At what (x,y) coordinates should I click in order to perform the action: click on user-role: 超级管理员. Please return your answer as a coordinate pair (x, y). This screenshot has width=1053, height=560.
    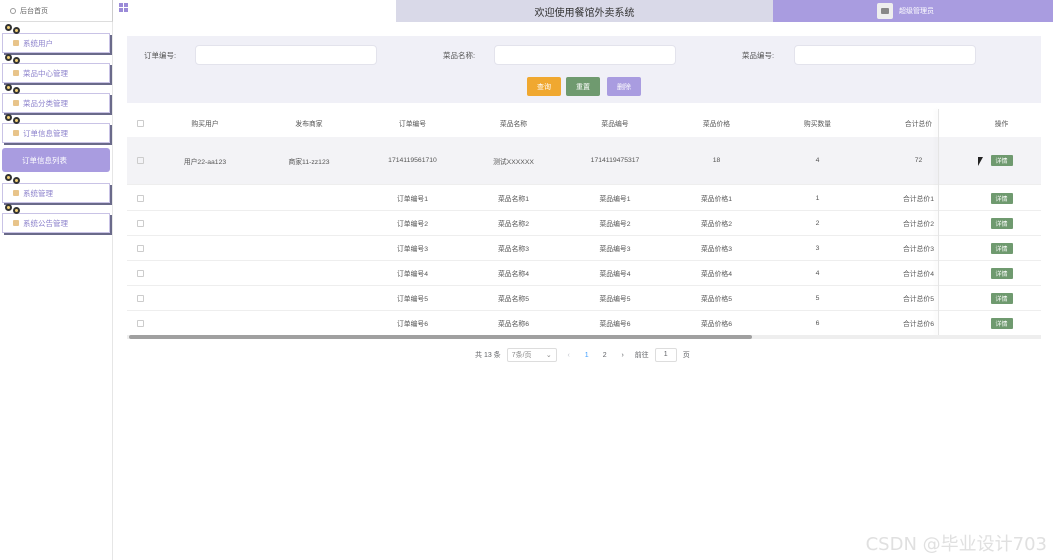
    Looking at the image, I should click on (916, 11).